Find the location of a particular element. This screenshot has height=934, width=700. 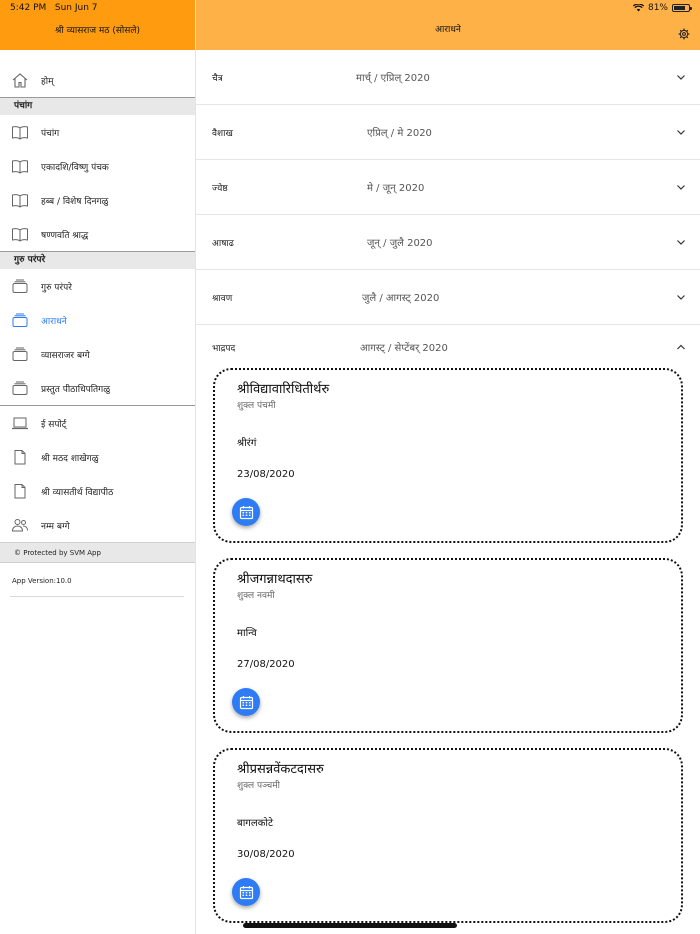

sidebar-item: षण्णवति श्राद्ध is located at coordinates (97, 234).